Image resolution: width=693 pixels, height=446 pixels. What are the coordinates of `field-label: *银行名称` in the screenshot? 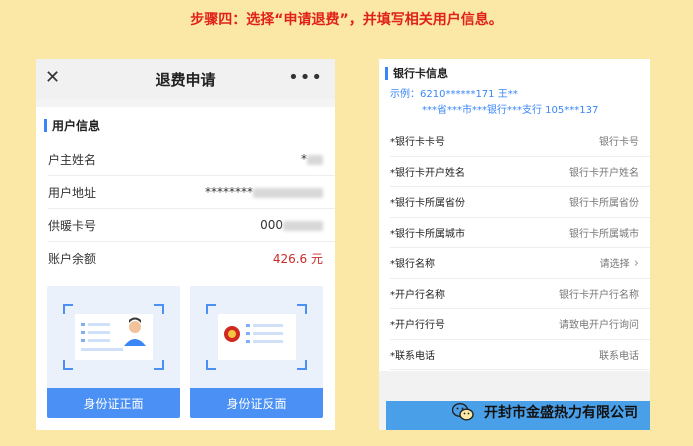 It's located at (412, 265).